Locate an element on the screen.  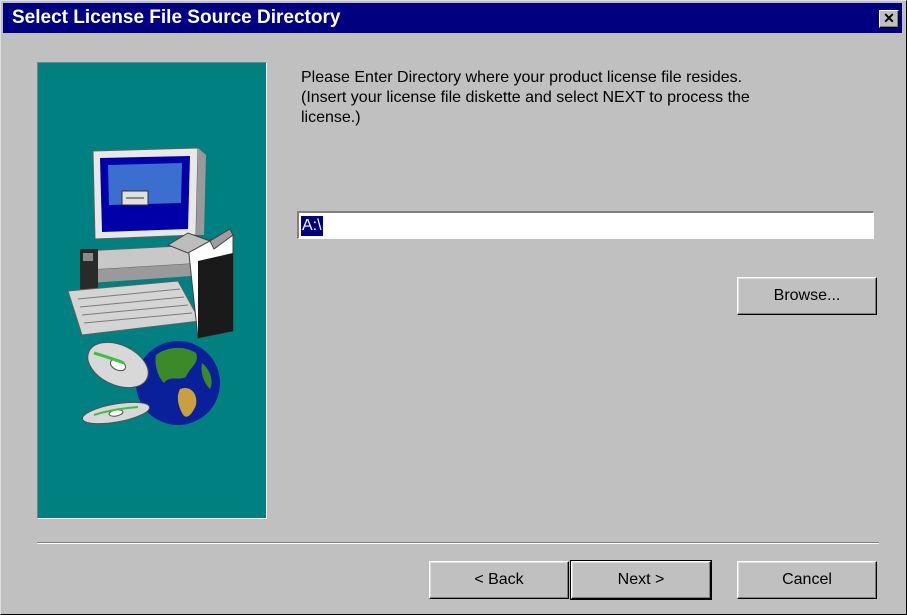
back-button: < Back is located at coordinates (499, 580).